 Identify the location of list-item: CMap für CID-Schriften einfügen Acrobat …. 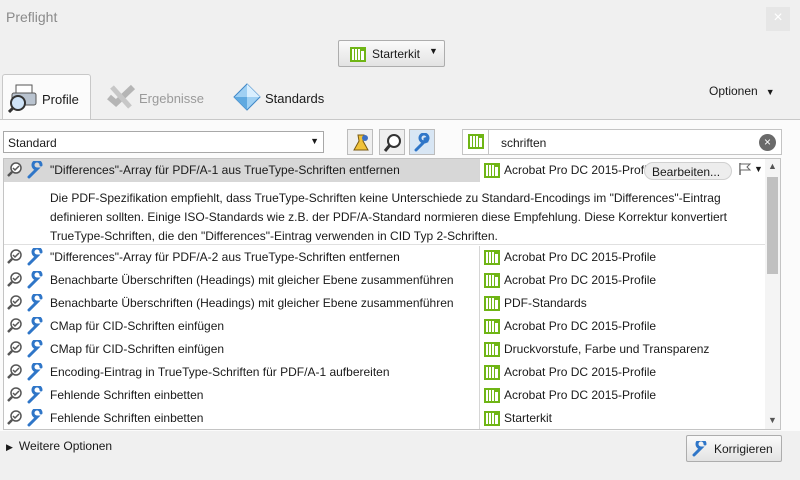
(384, 326).